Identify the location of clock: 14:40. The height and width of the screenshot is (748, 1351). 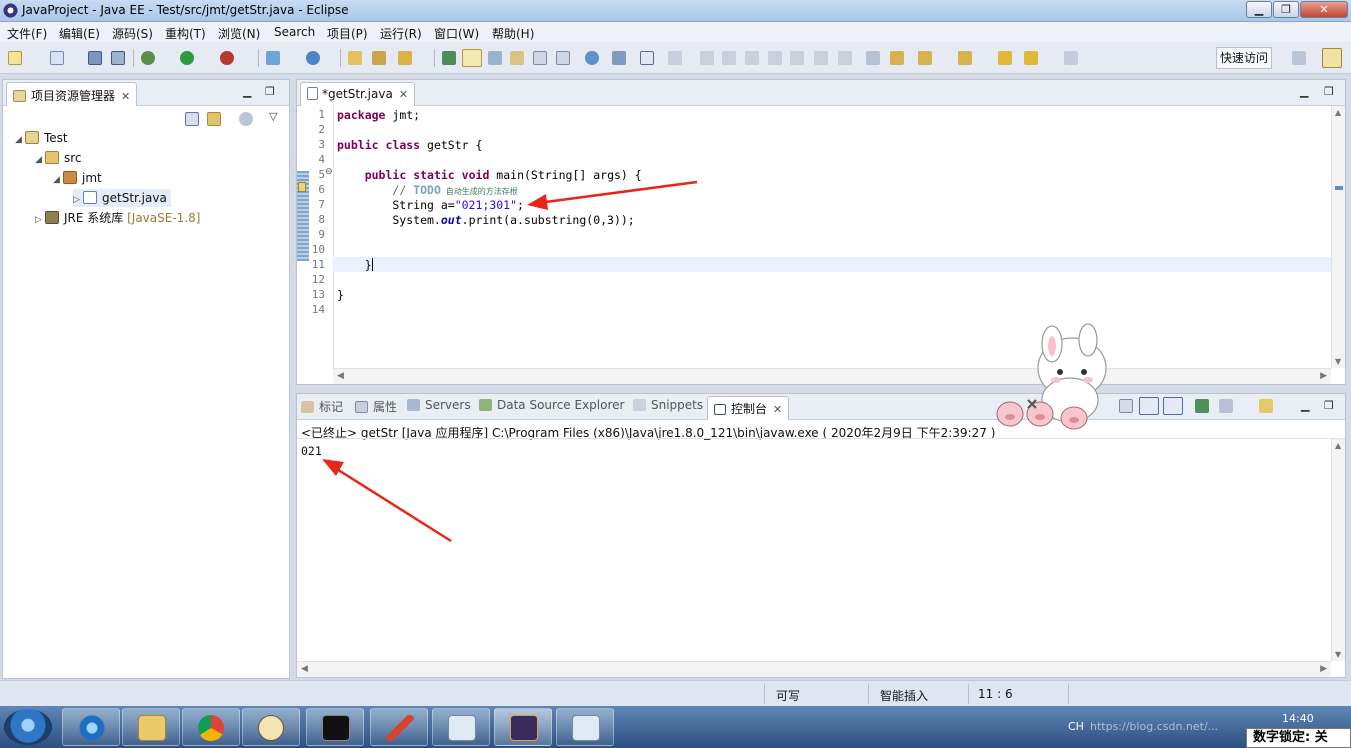
(1298, 718).